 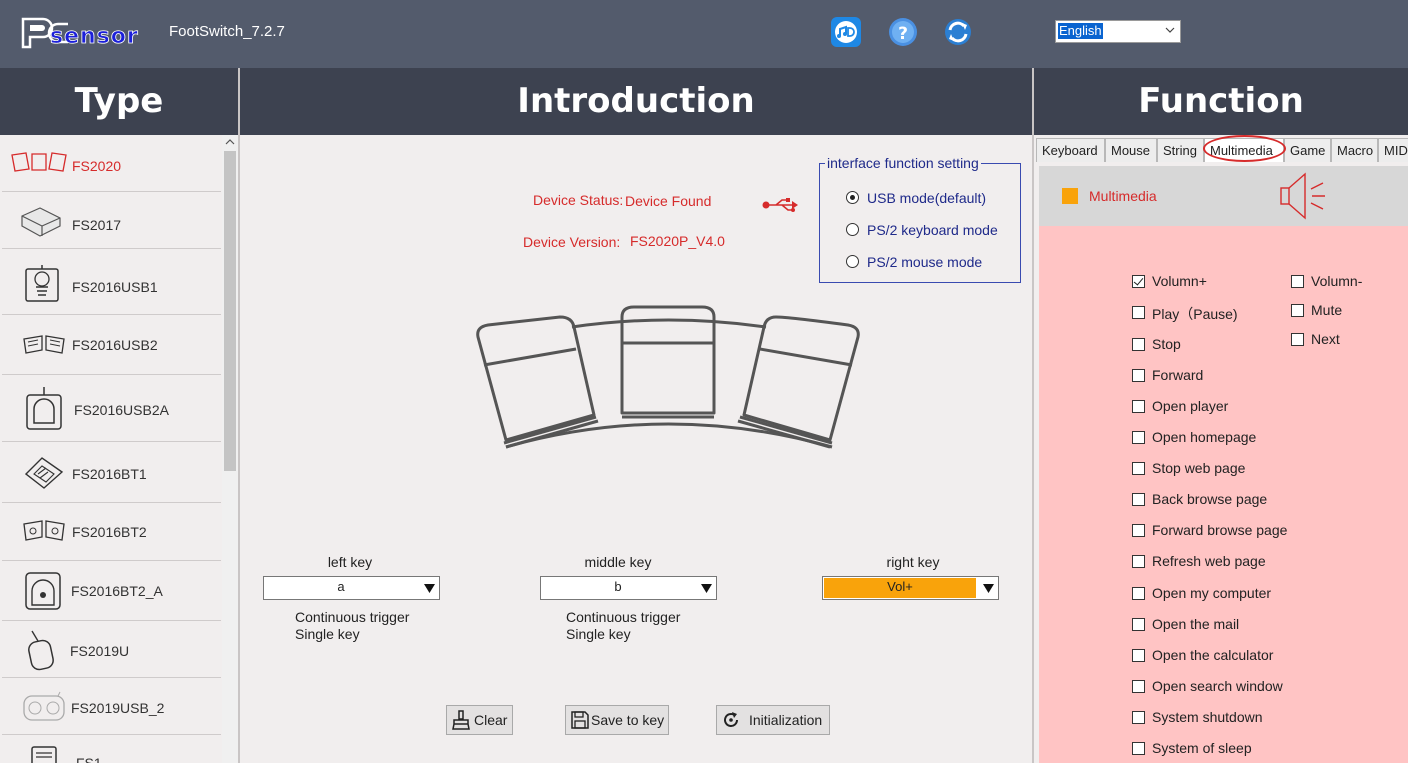 I want to click on option-label: Open player, so click(x=1190, y=406).